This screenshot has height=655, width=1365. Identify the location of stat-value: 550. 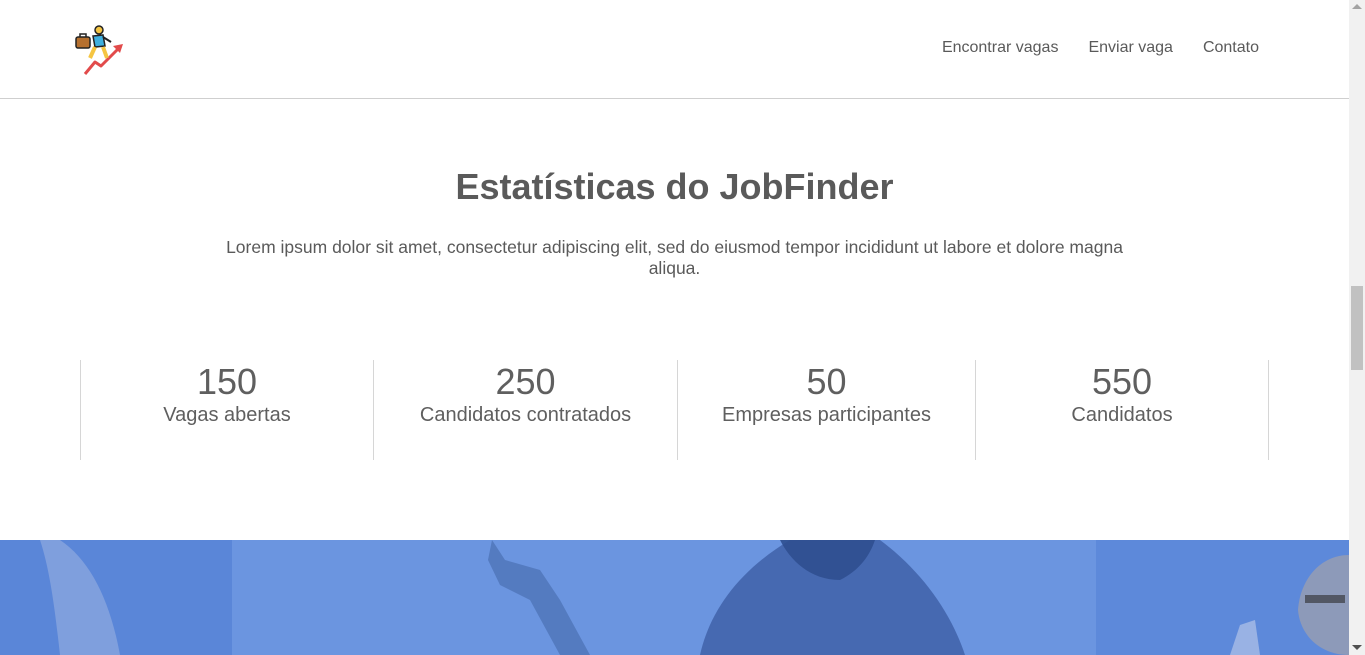
(1122, 381).